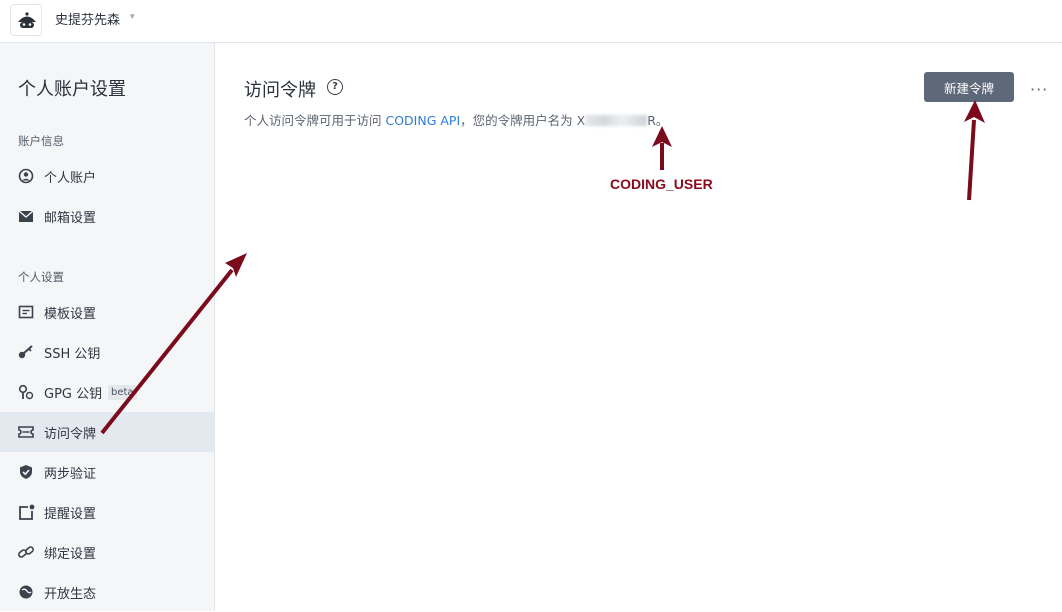 Image resolution: width=1062 pixels, height=612 pixels. What do you see at coordinates (107, 512) in the screenshot?
I see `sidebar-item-notifications: 提醒设置` at bounding box center [107, 512].